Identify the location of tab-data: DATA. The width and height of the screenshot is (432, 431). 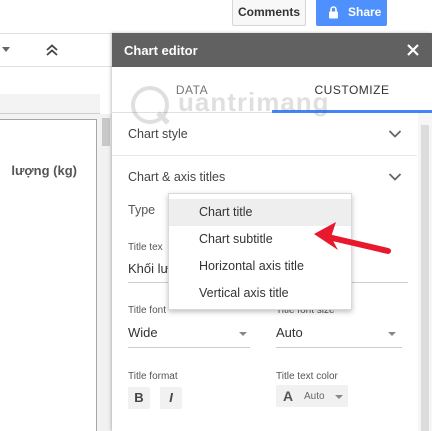
(192, 90).